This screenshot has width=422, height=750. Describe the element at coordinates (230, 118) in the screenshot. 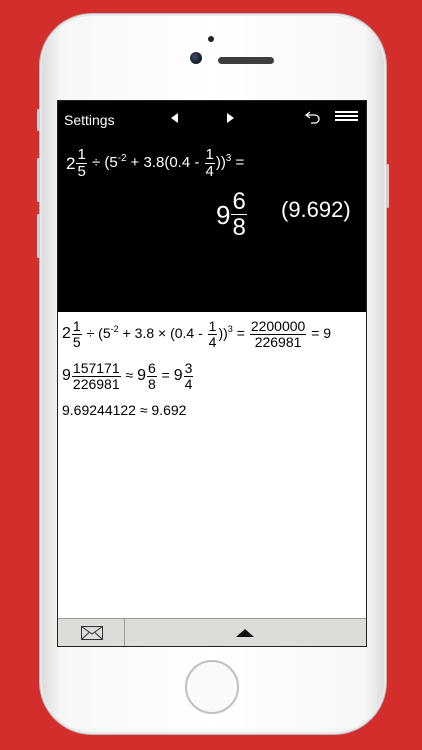

I see `nav-right-icon` at that location.